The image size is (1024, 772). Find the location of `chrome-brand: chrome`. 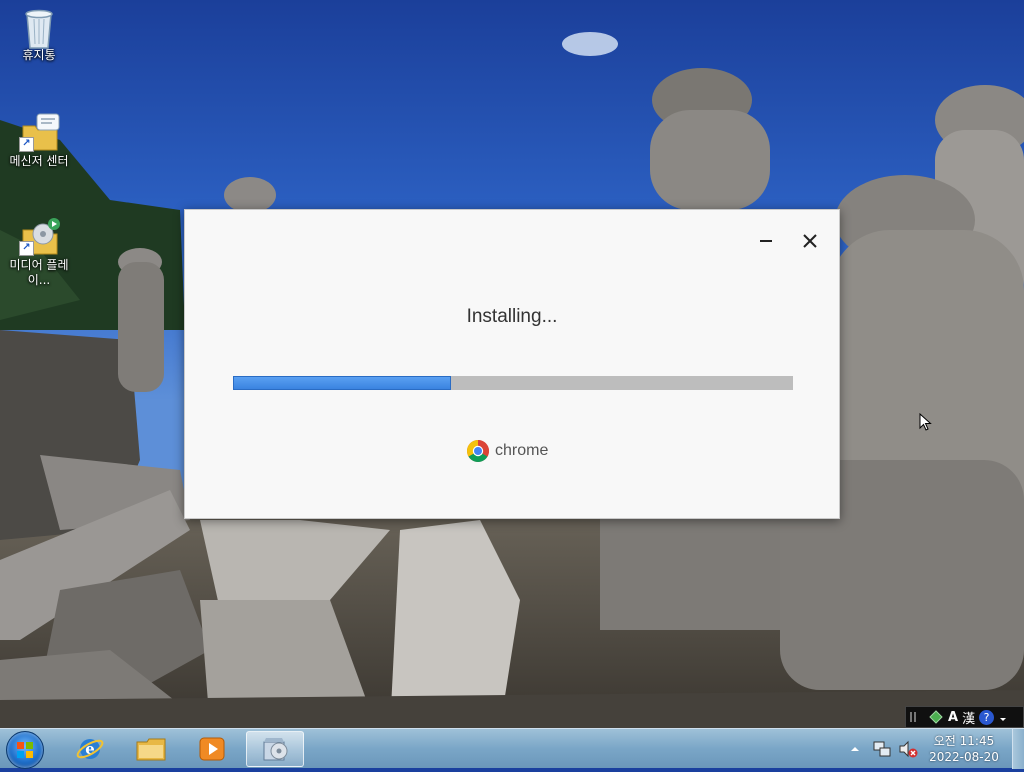

chrome-brand: chrome is located at coordinates (507, 451).